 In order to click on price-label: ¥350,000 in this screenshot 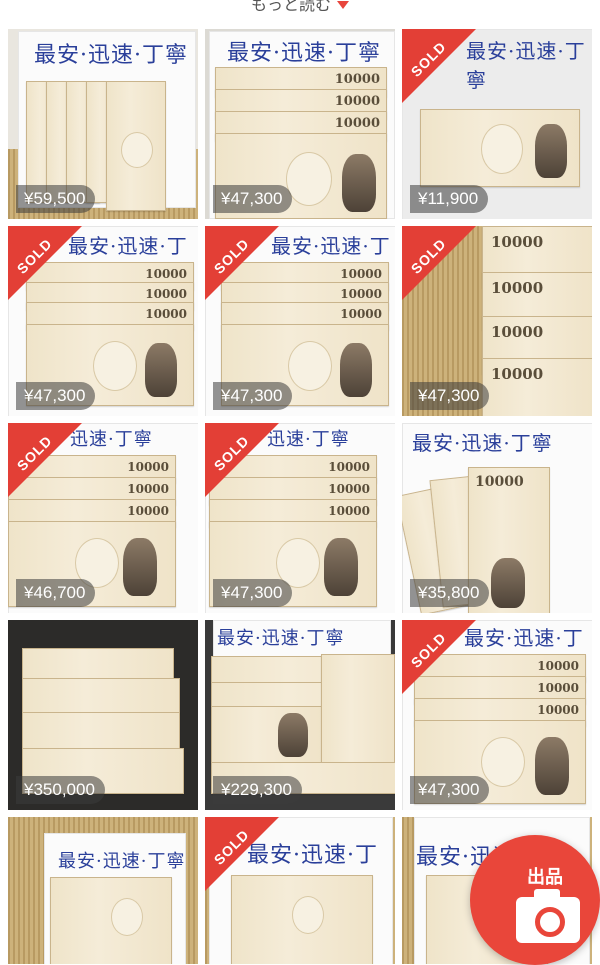, I will do `click(60, 790)`.